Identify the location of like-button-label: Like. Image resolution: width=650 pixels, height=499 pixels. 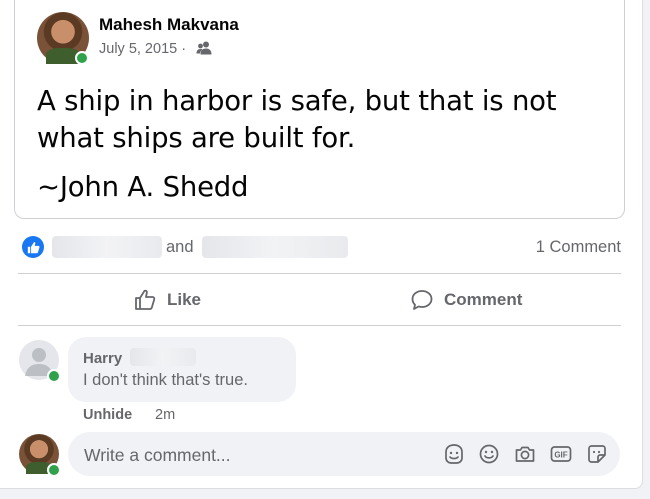
(184, 299).